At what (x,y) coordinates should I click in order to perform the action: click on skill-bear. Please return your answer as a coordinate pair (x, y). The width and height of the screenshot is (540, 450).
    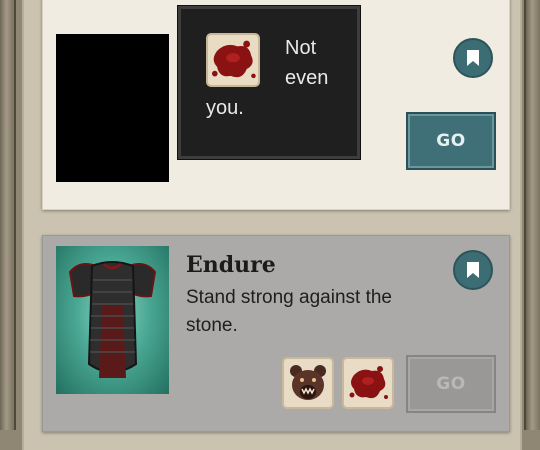
    Looking at the image, I should click on (308, 383).